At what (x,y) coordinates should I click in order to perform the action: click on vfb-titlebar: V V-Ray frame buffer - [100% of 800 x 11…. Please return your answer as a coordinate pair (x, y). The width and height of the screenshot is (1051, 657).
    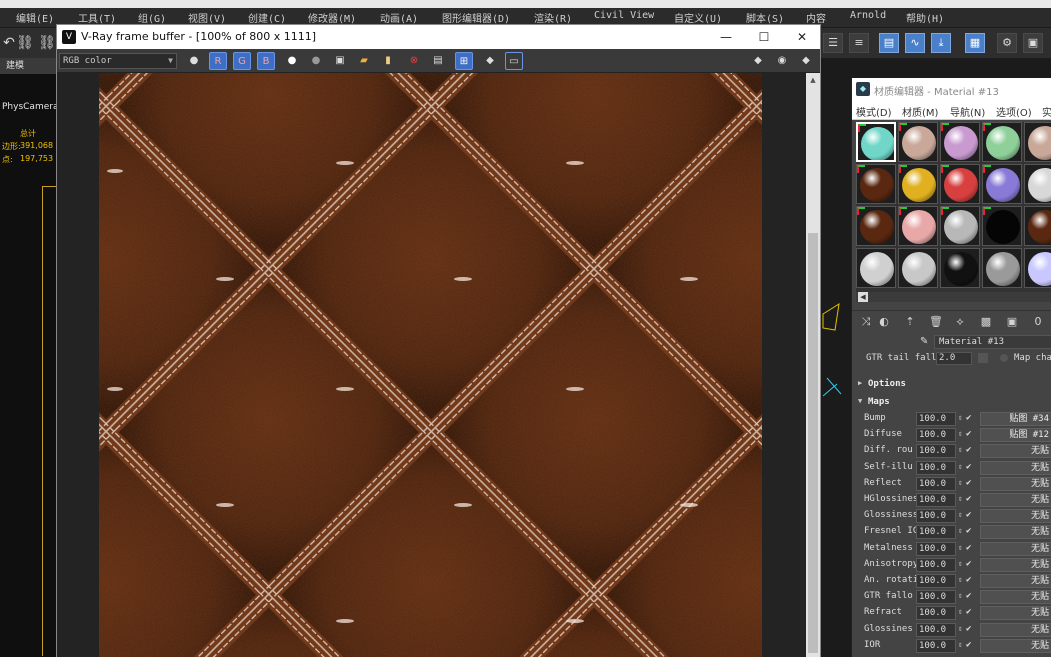
    Looking at the image, I should click on (438, 37).